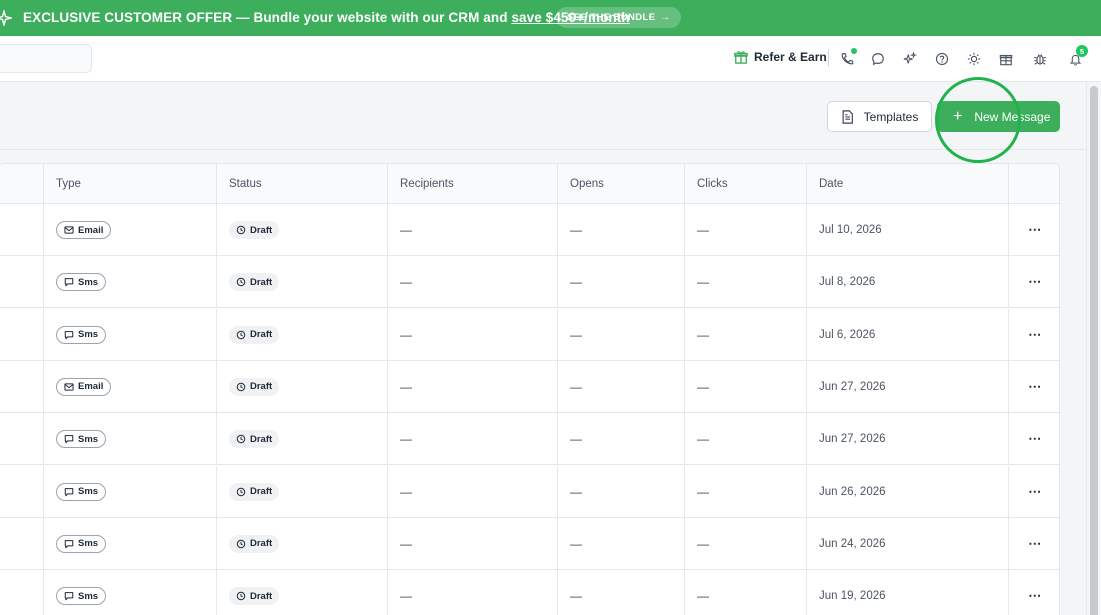  Describe the element at coordinates (21, 184) in the screenshot. I see `column-header-name` at that location.